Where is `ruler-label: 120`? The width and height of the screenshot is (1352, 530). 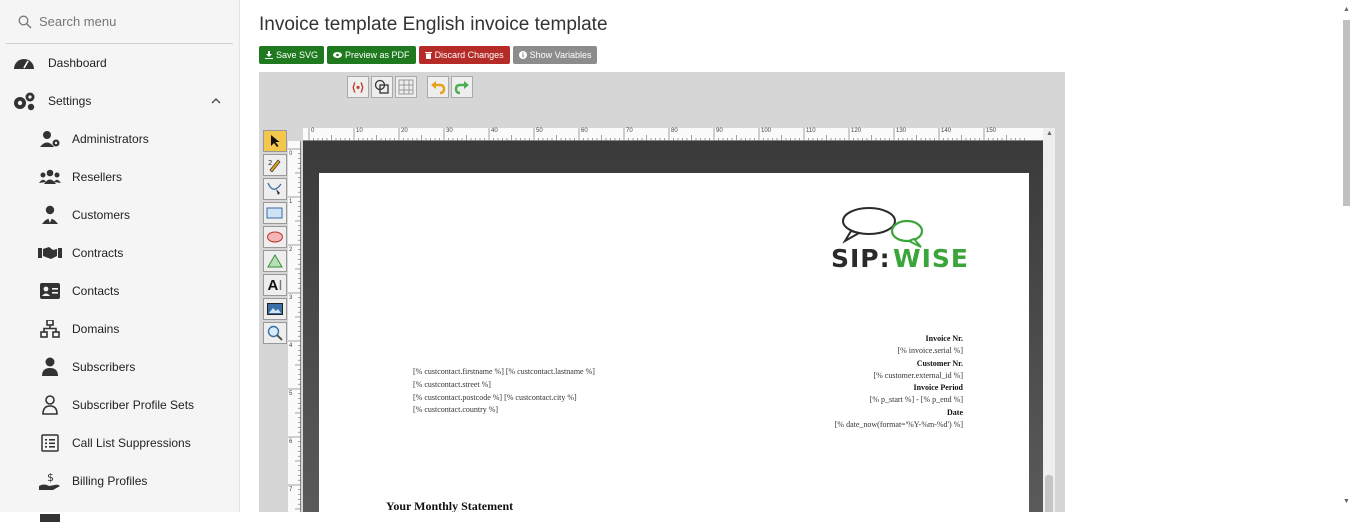 ruler-label: 120 is located at coordinates (856, 131).